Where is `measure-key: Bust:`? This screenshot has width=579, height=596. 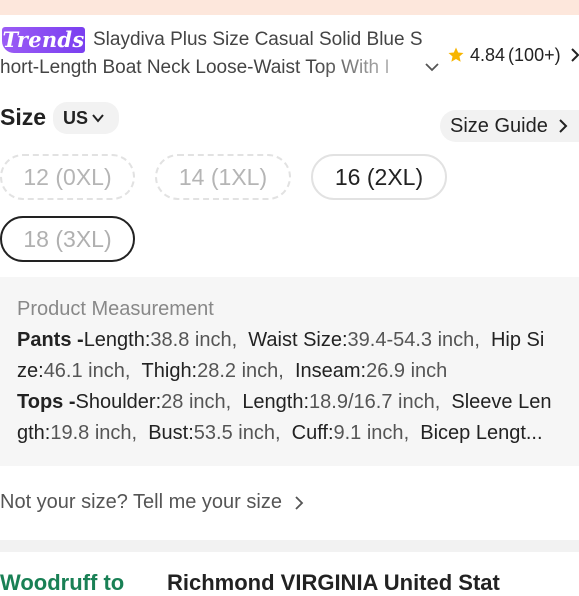 measure-key: Bust: is located at coordinates (171, 433).